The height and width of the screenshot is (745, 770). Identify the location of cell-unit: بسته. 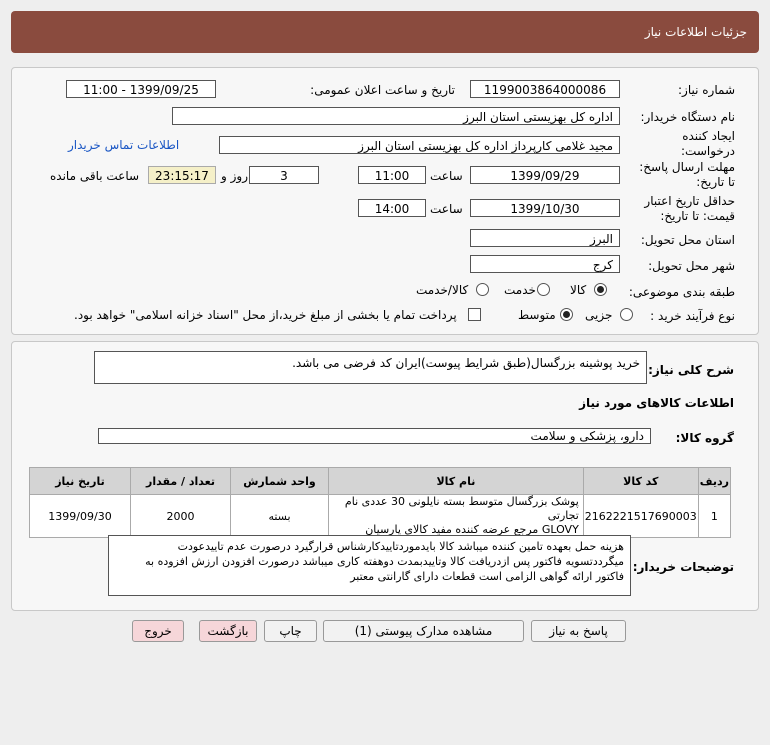
(279, 516).